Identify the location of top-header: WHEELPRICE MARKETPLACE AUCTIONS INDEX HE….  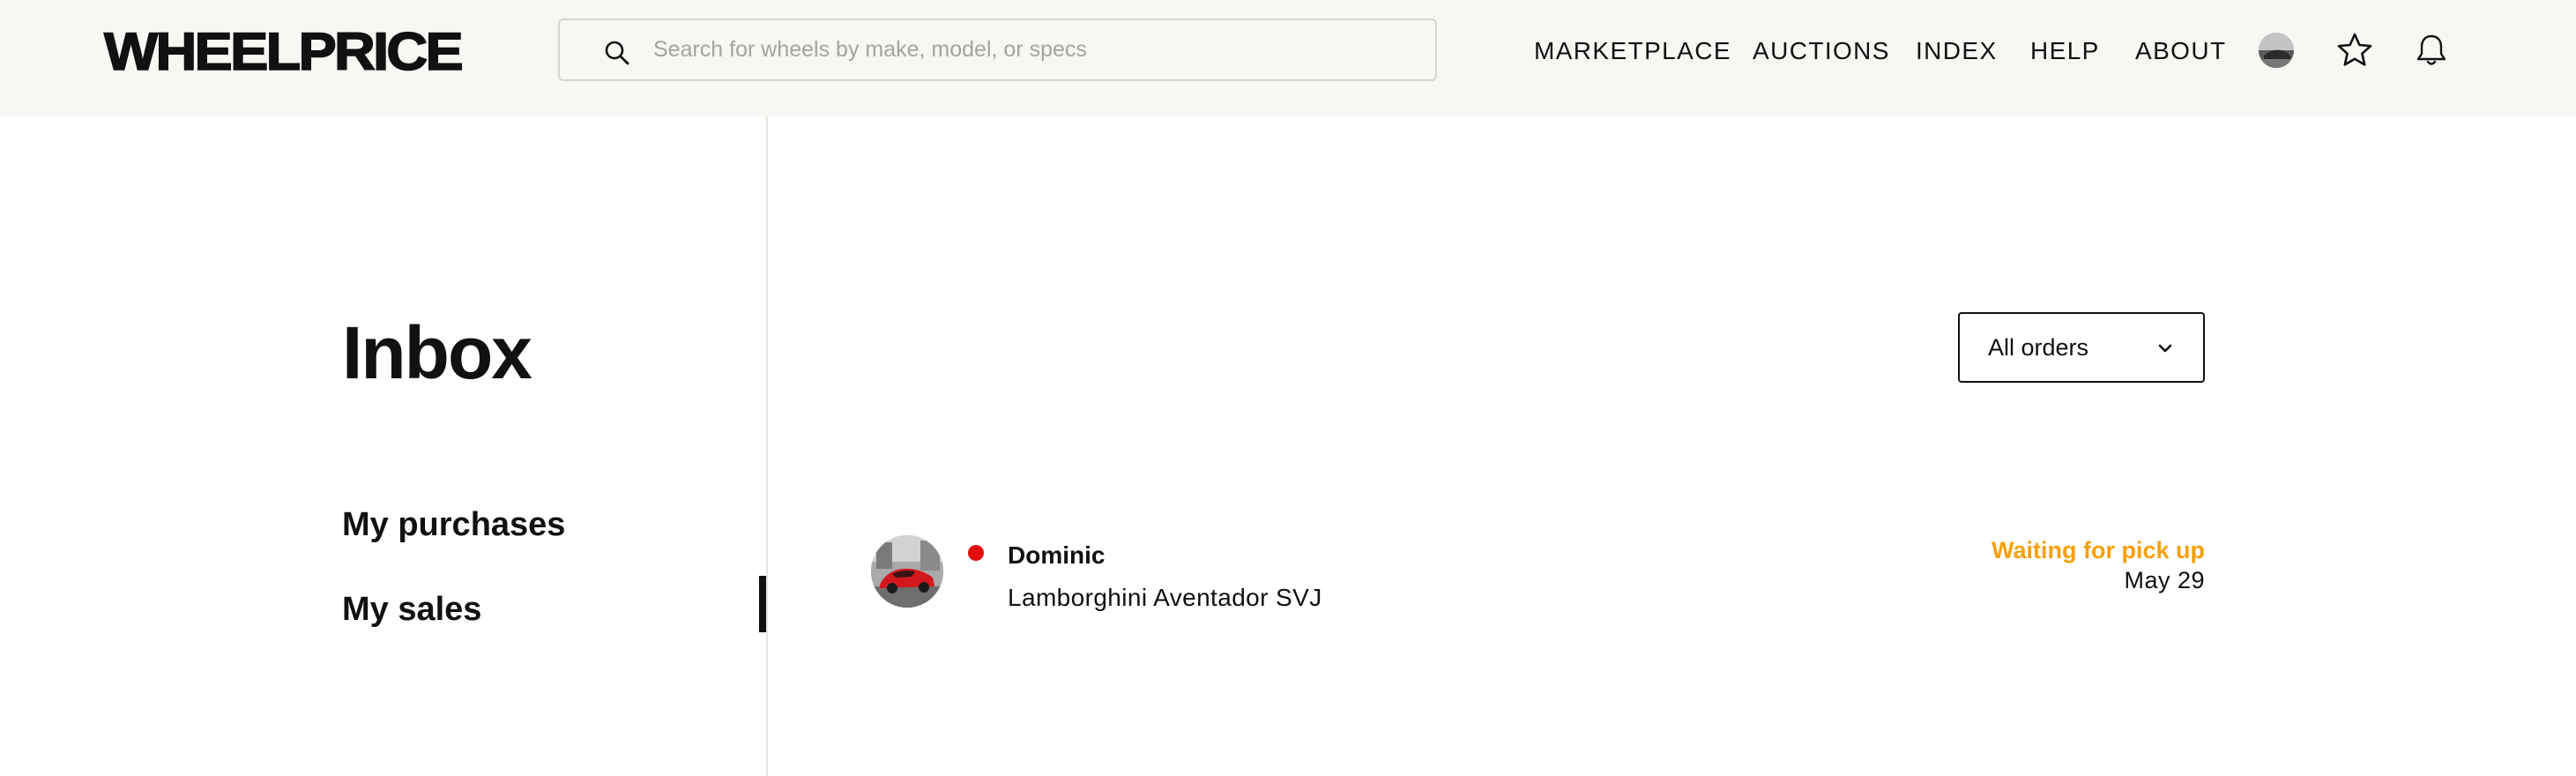
(1288, 58).